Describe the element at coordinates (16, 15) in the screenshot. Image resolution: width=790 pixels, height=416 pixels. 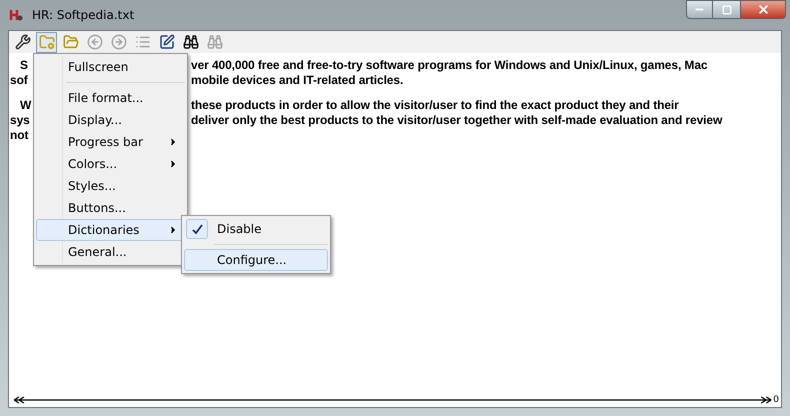
I see `app-icon` at that location.